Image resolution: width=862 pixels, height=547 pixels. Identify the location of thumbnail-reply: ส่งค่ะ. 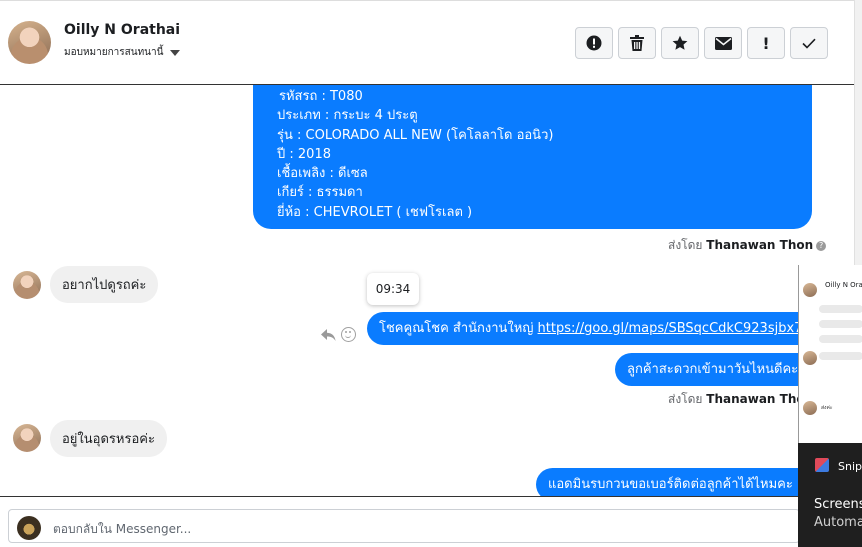
(827, 408).